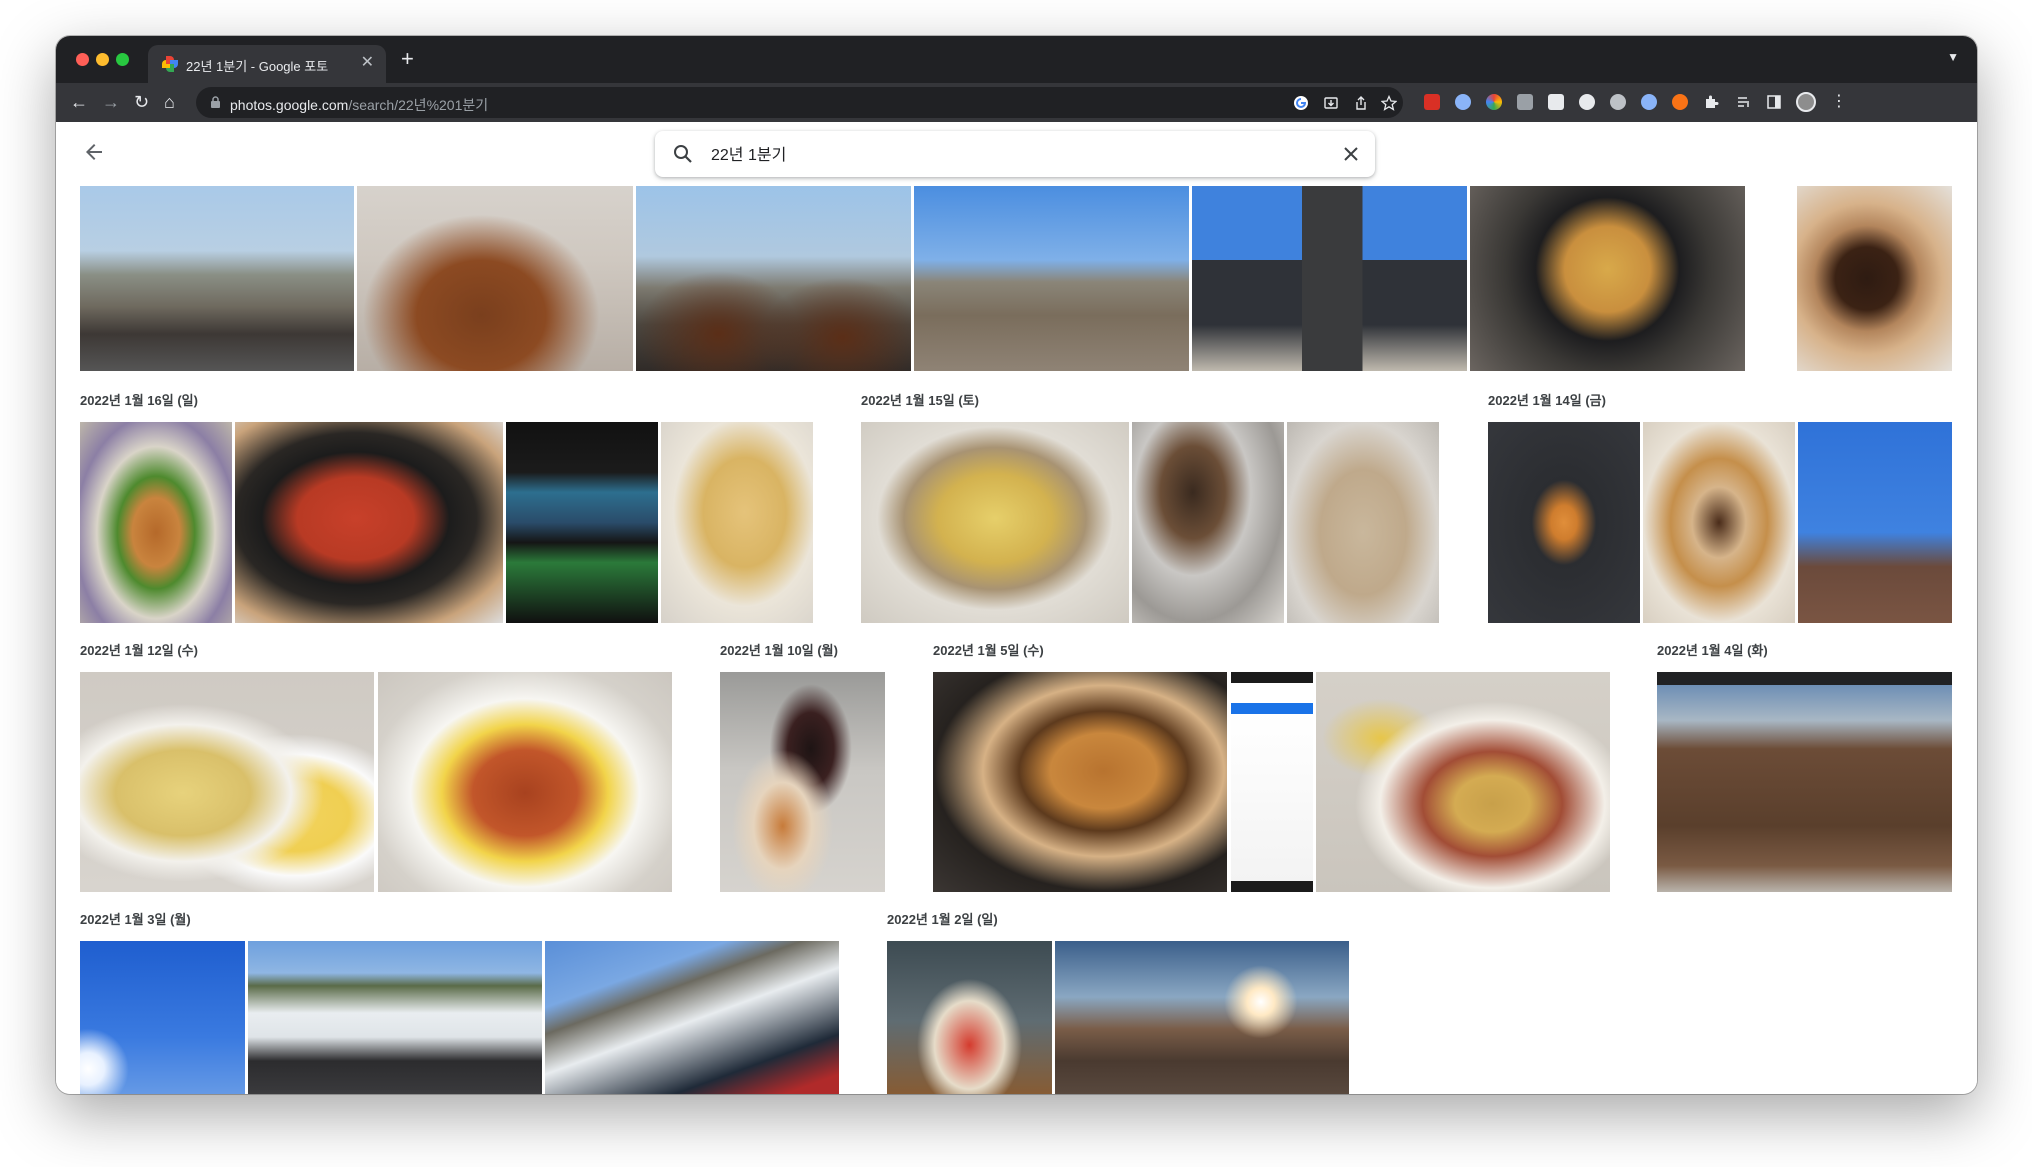 The image size is (2032, 1167). What do you see at coordinates (418, 105) in the screenshot?
I see `url-path: /search/22년%201분기` at bounding box center [418, 105].